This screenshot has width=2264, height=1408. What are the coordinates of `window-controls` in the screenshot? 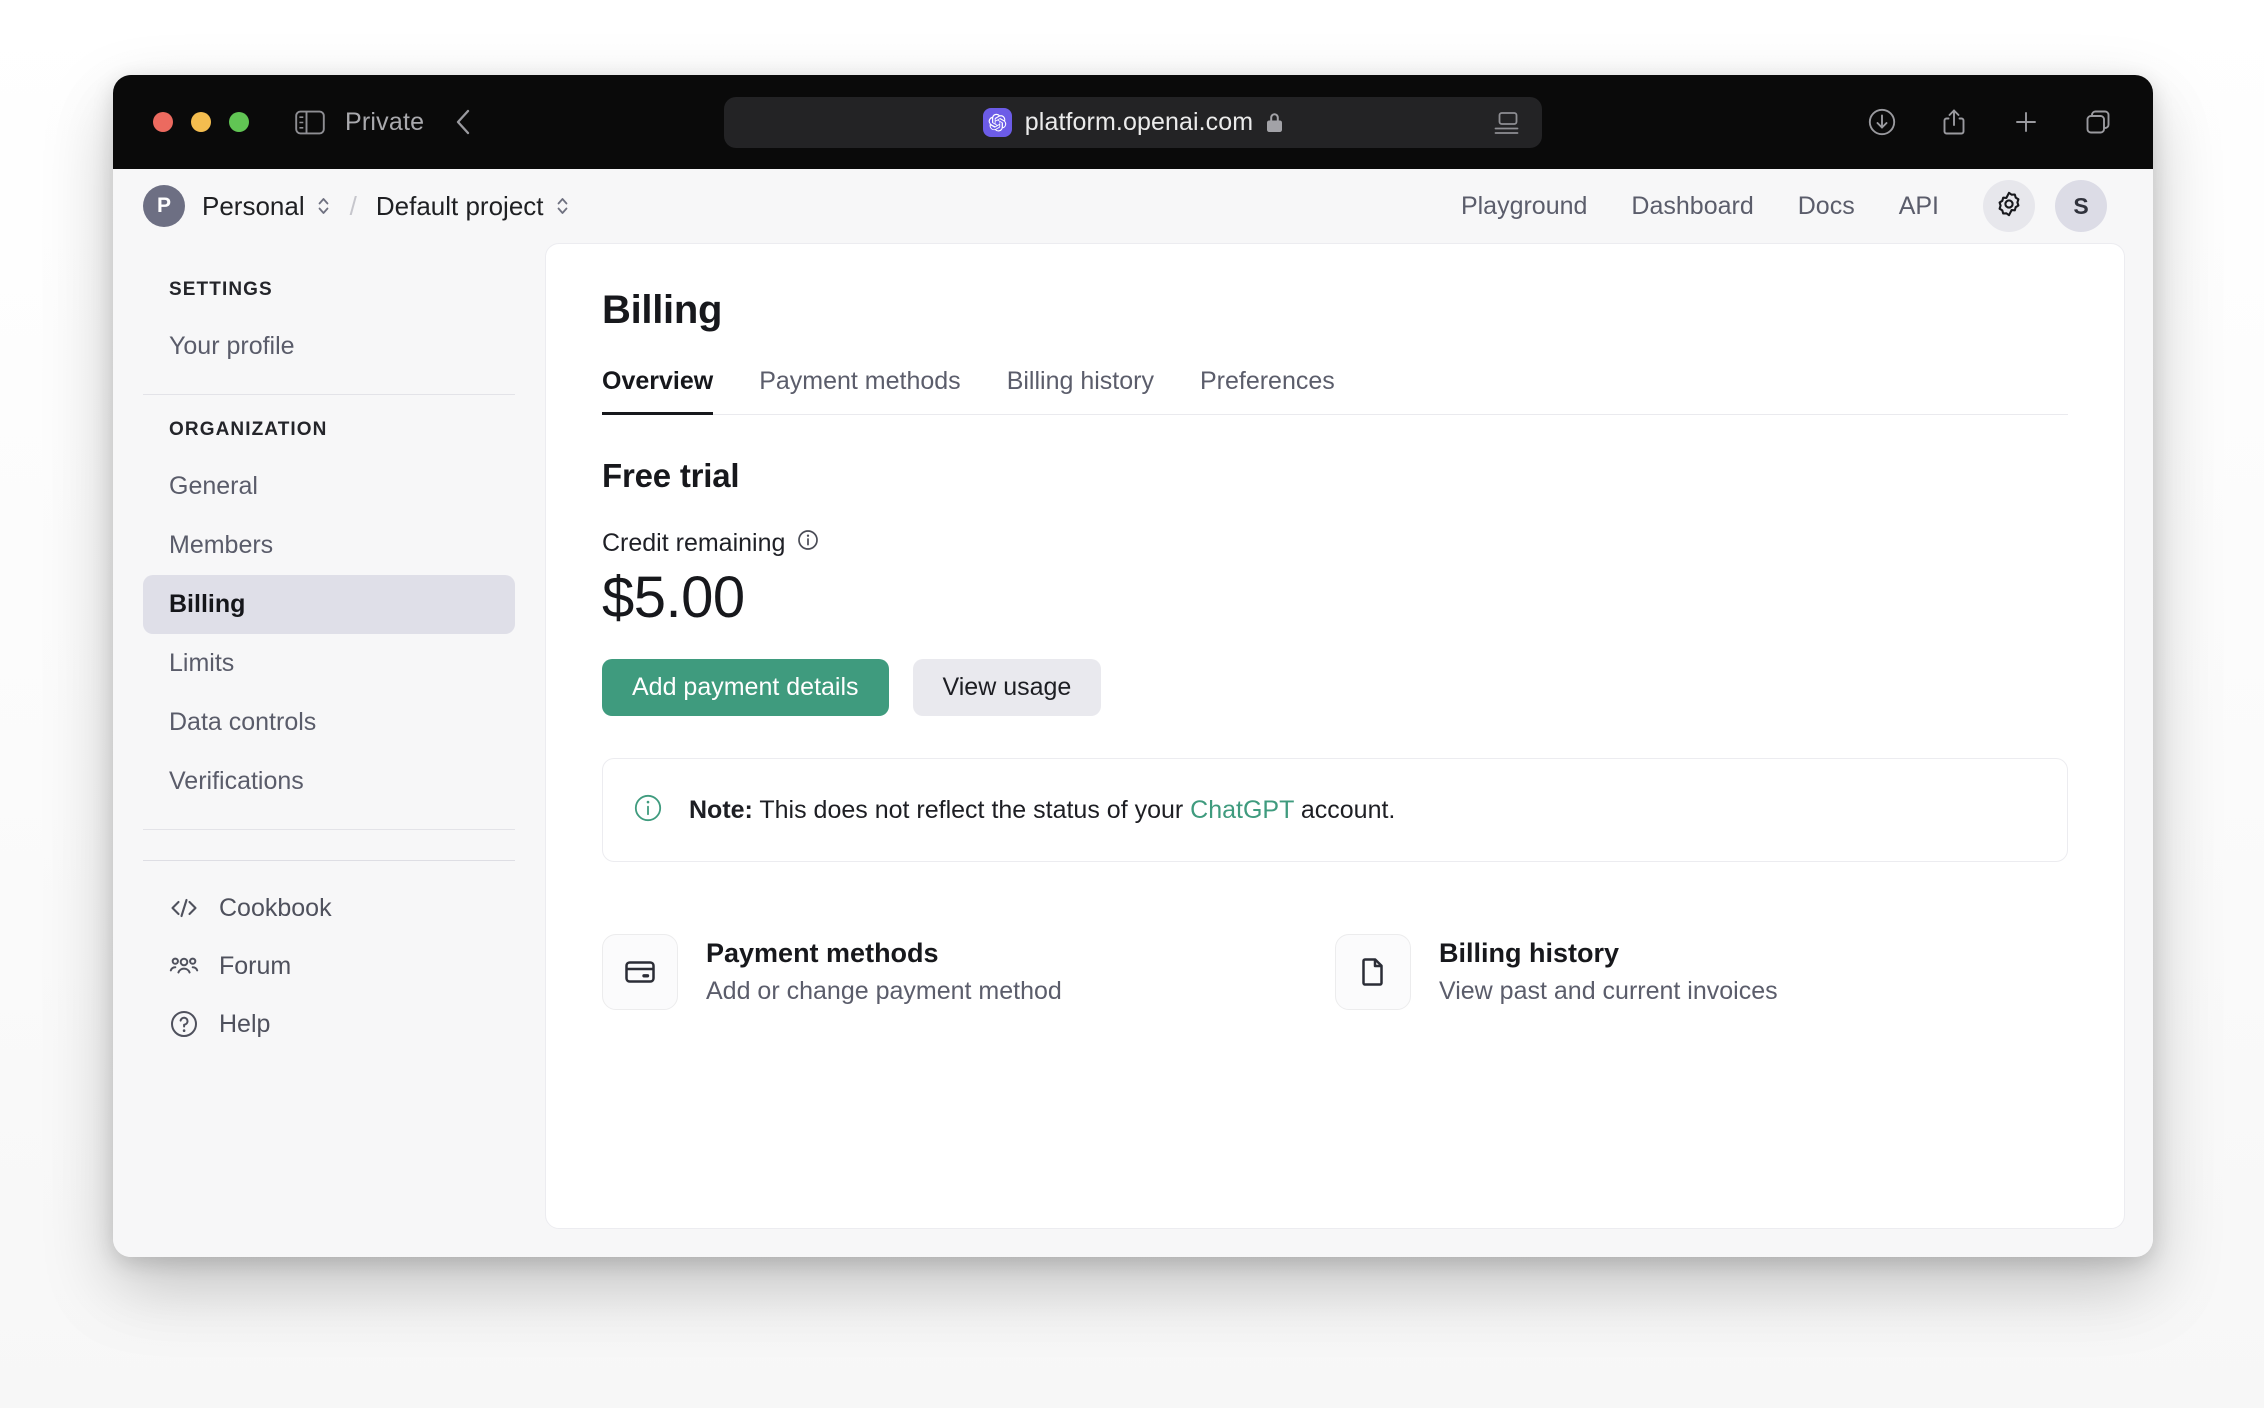 It's located at (201, 122).